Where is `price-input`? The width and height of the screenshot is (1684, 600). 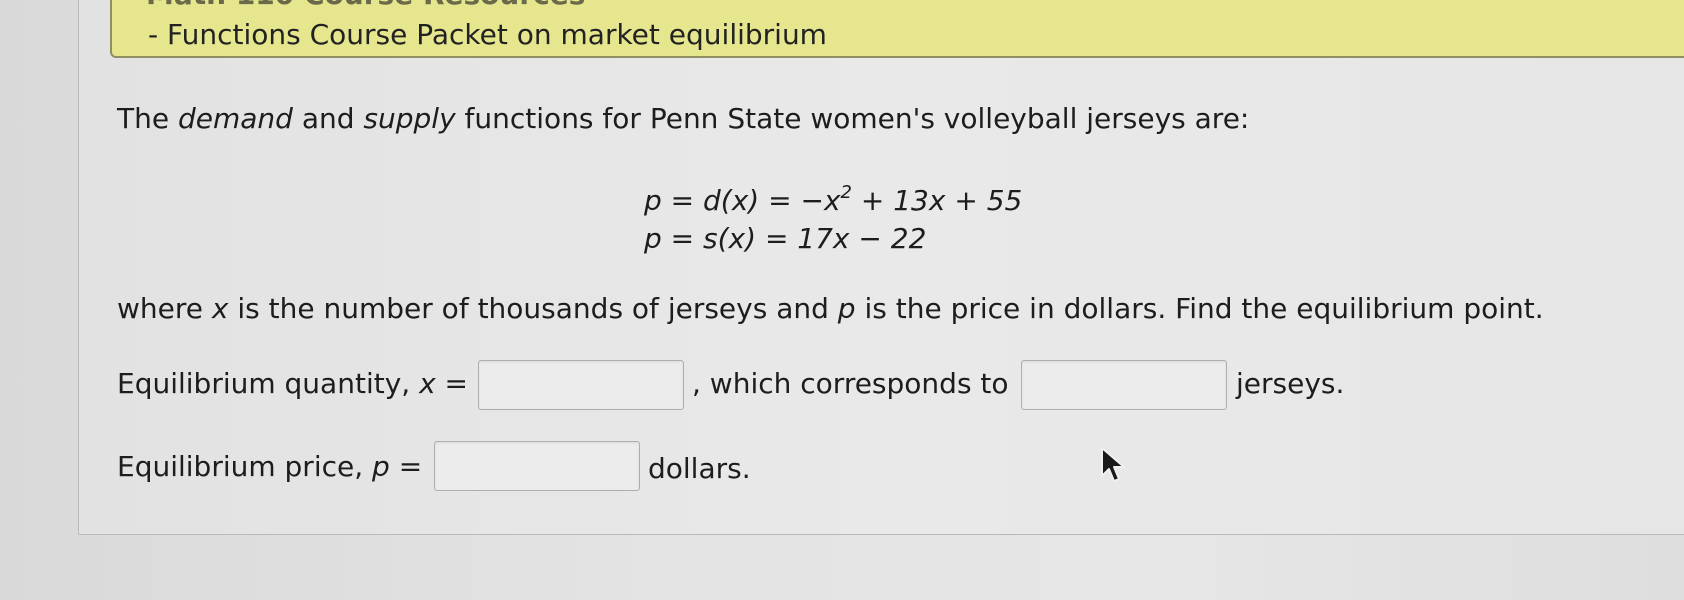 price-input is located at coordinates (537, 466).